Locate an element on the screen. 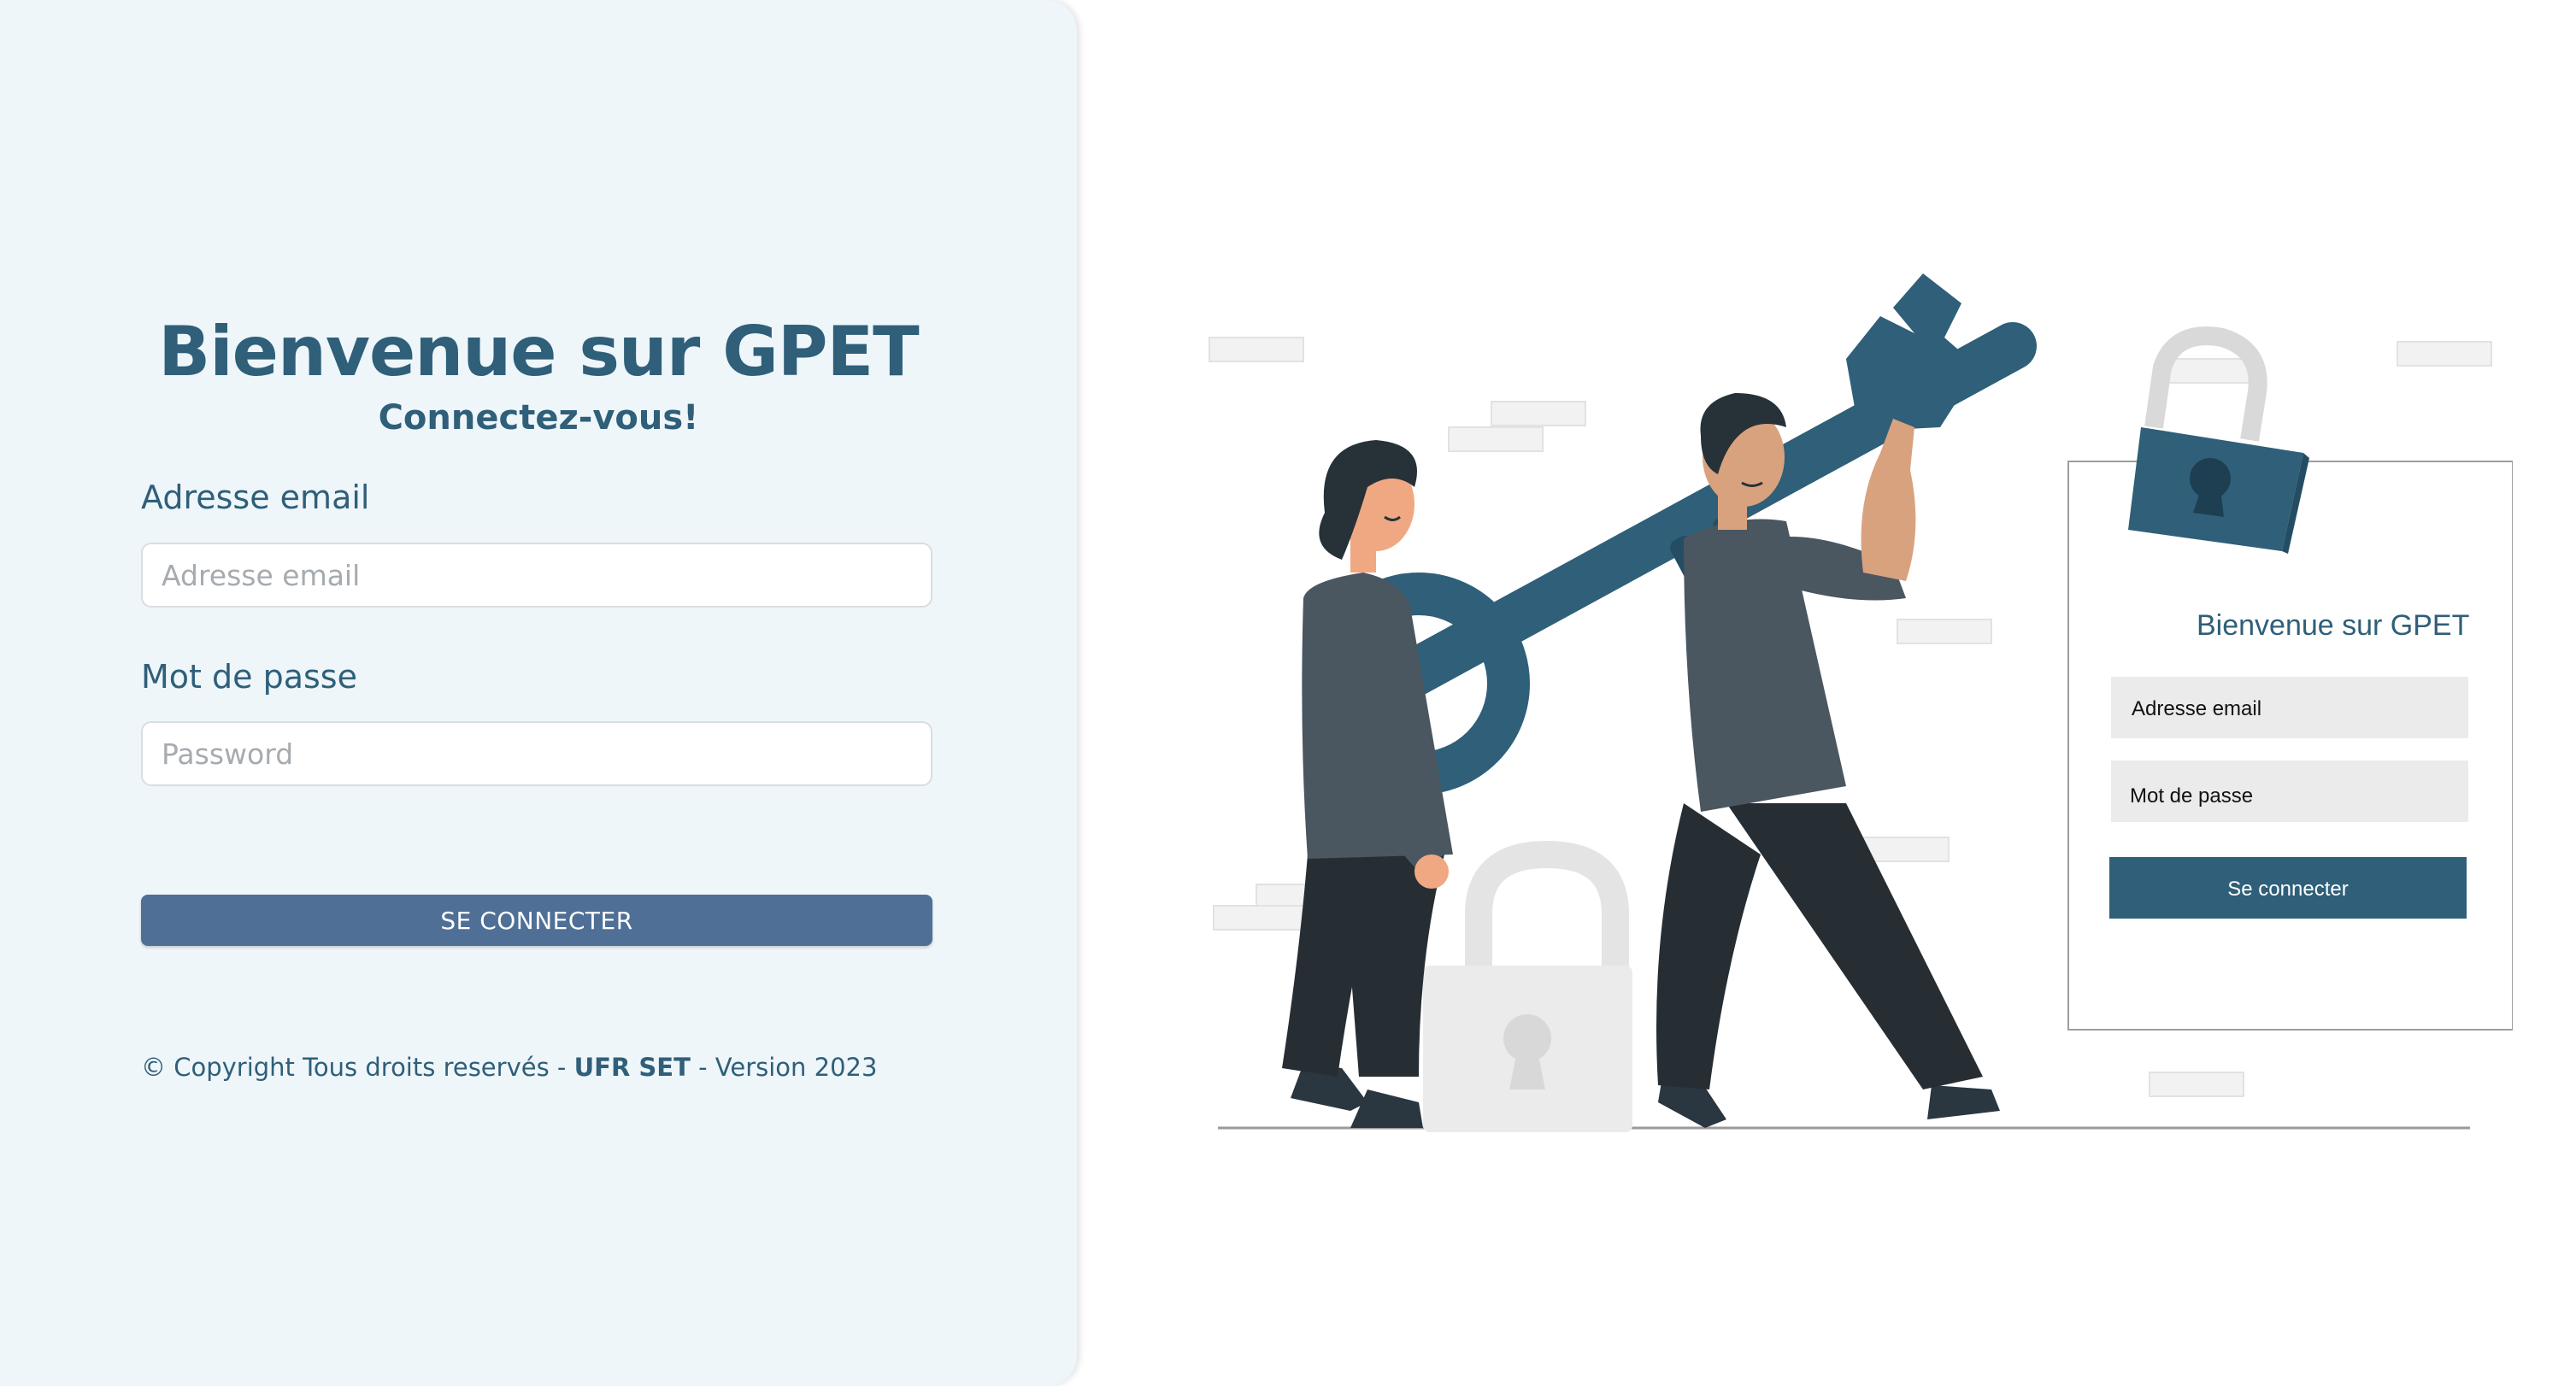 Image resolution: width=2576 pixels, height=1386 pixels. page-subtitle: Connectez-vous! is located at coordinates (538, 418).